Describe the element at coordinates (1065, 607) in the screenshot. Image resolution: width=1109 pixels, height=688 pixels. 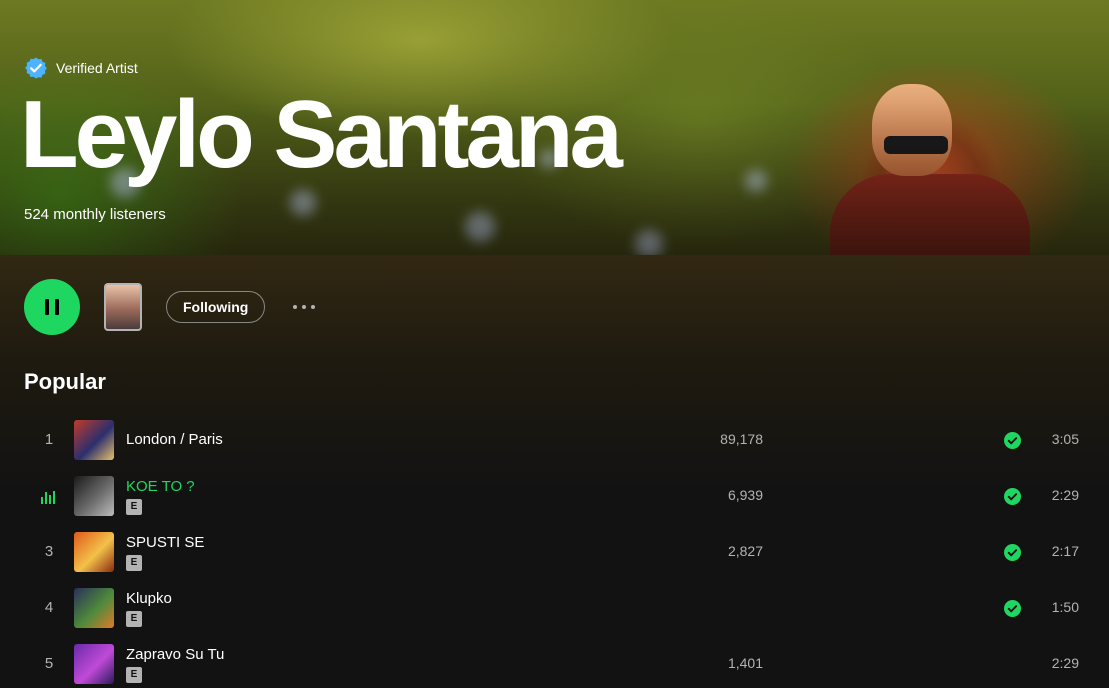
I see `track-duration: 1:50` at that location.